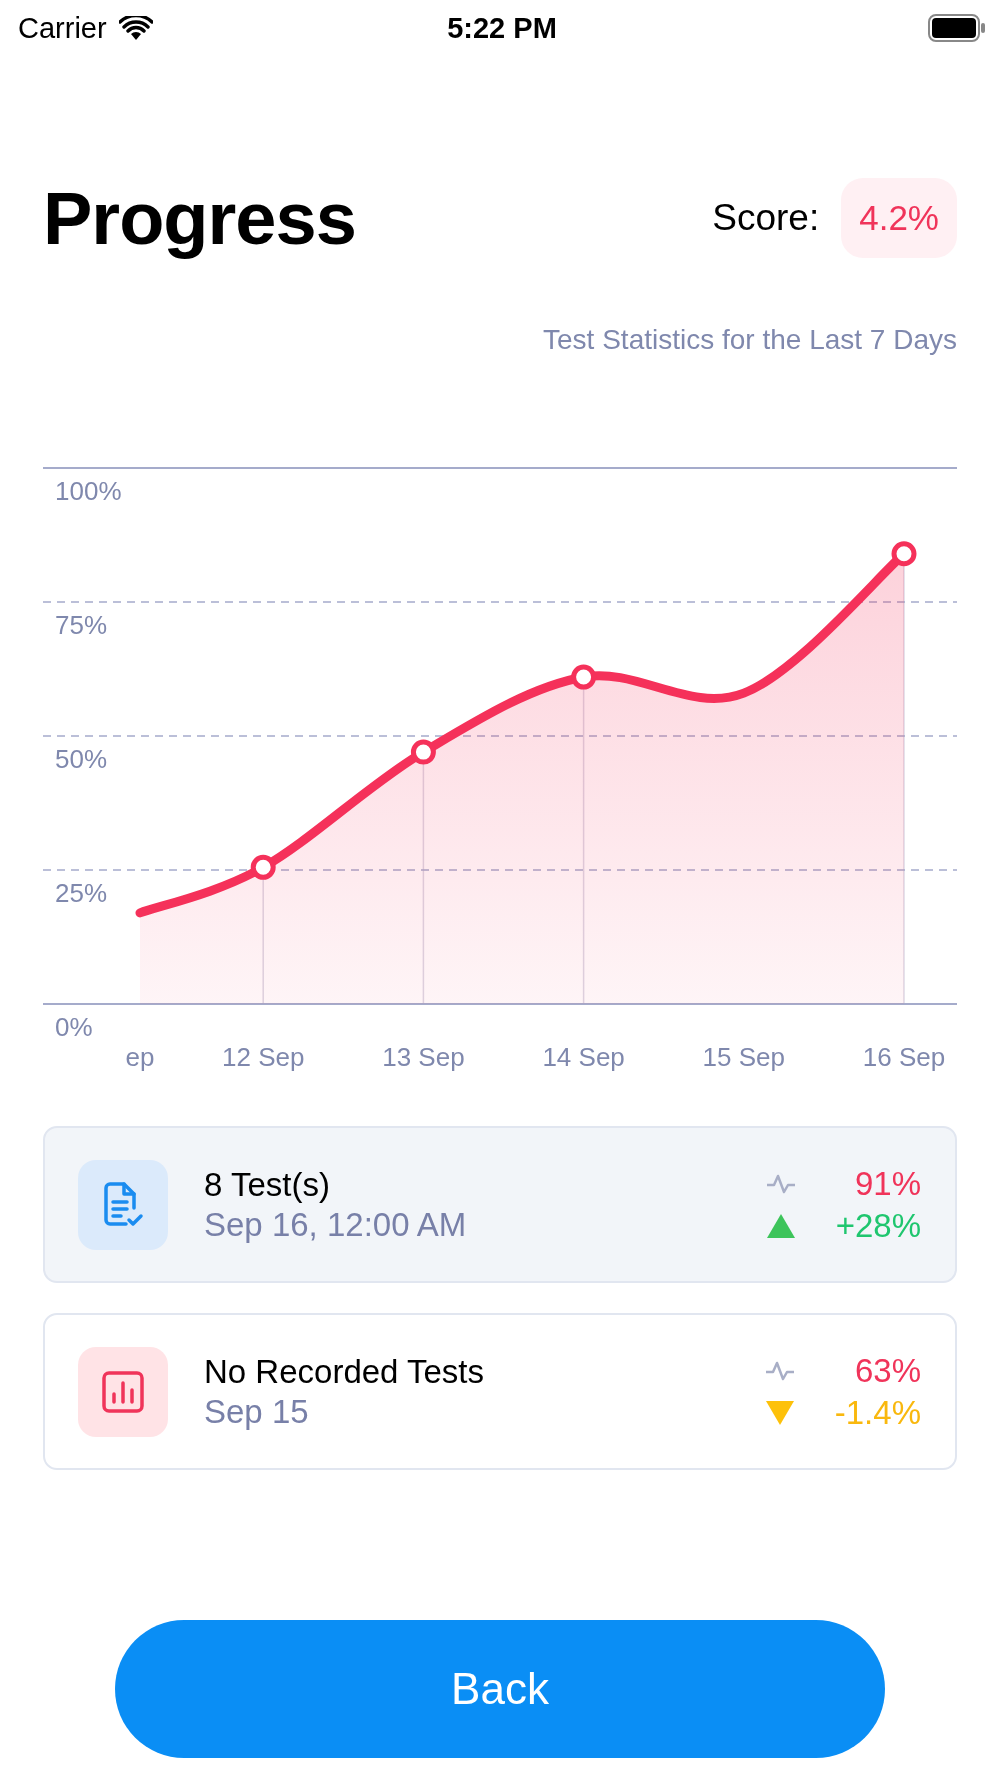 This screenshot has width=1000, height=1778. What do you see at coordinates (743, 1057) in the screenshot?
I see `x-axis-label: 15 Sep` at bounding box center [743, 1057].